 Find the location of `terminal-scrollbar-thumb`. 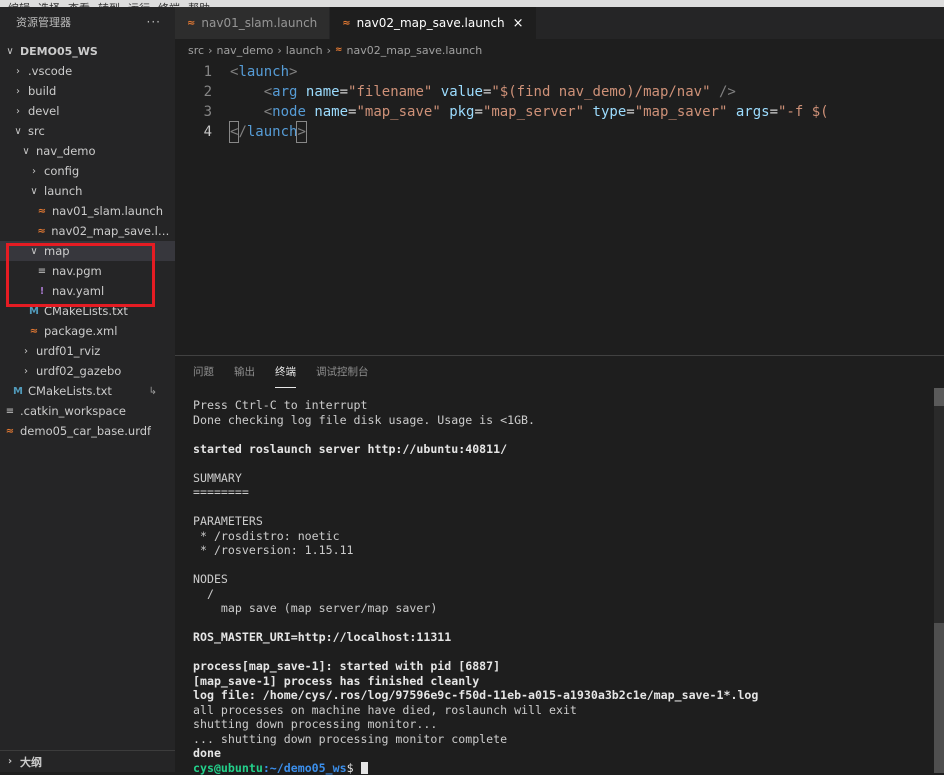

terminal-scrollbar-thumb is located at coordinates (939, 698).